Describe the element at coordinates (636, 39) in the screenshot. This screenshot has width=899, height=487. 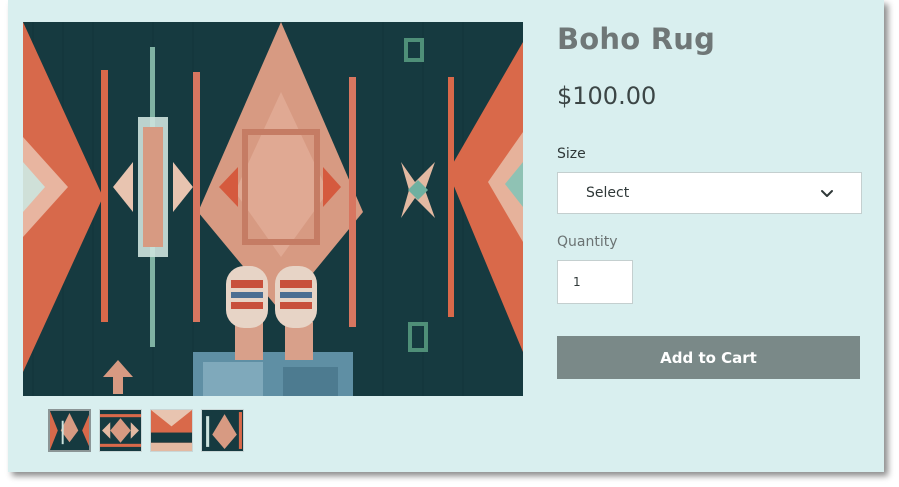
I see `product-title: Boho Rug` at that location.